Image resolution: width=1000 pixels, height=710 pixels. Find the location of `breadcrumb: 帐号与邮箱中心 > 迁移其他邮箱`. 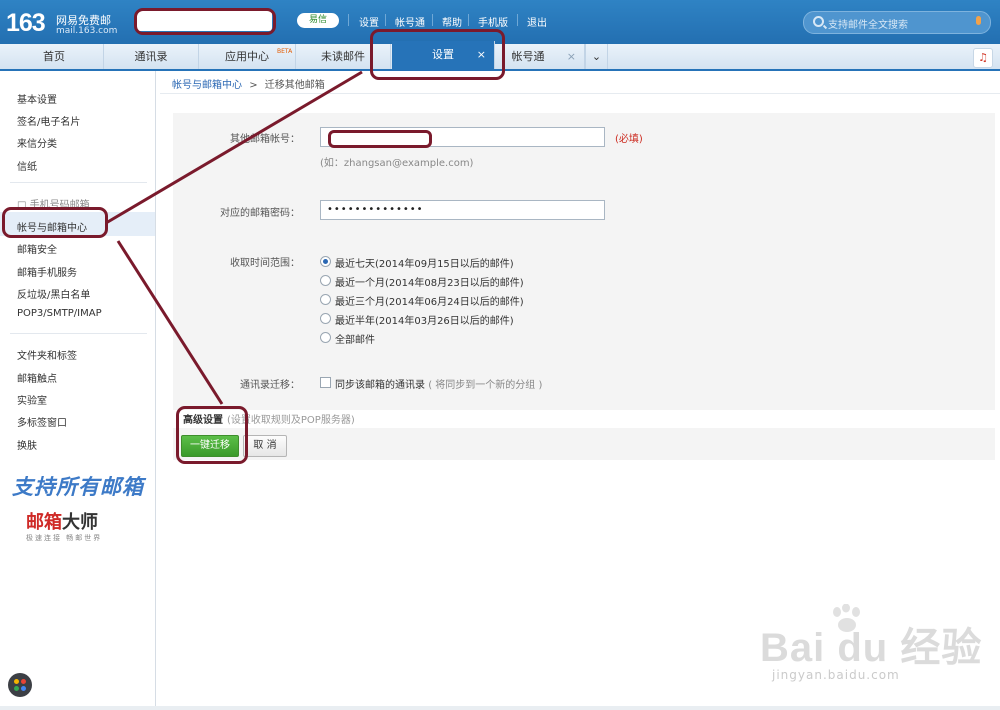

breadcrumb: 帐号与邮箱中心 > 迁移其他邮箱 is located at coordinates (248, 83).